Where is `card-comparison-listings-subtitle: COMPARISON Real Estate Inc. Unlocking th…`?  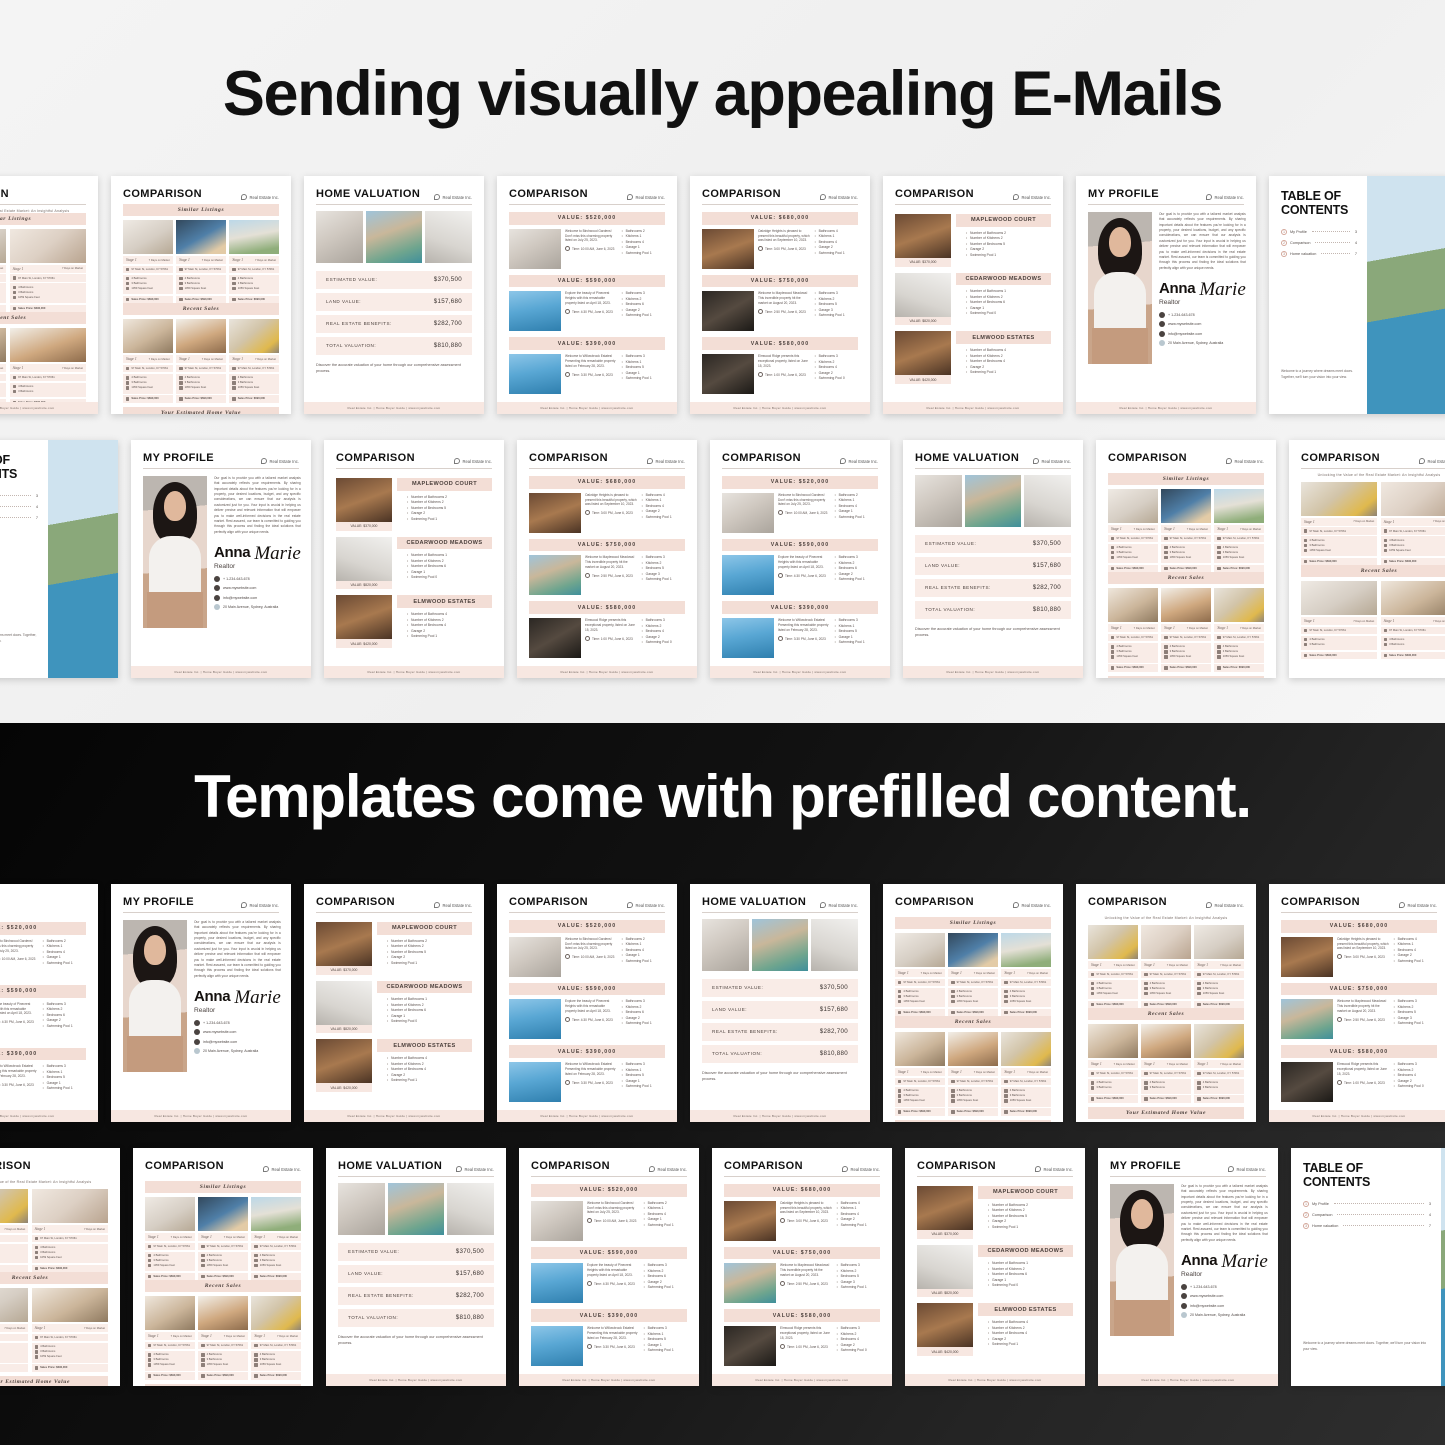
card-comparison-listings-subtitle: COMPARISON Real Estate Inc. Unlocking th… is located at coordinates (1367, 559).